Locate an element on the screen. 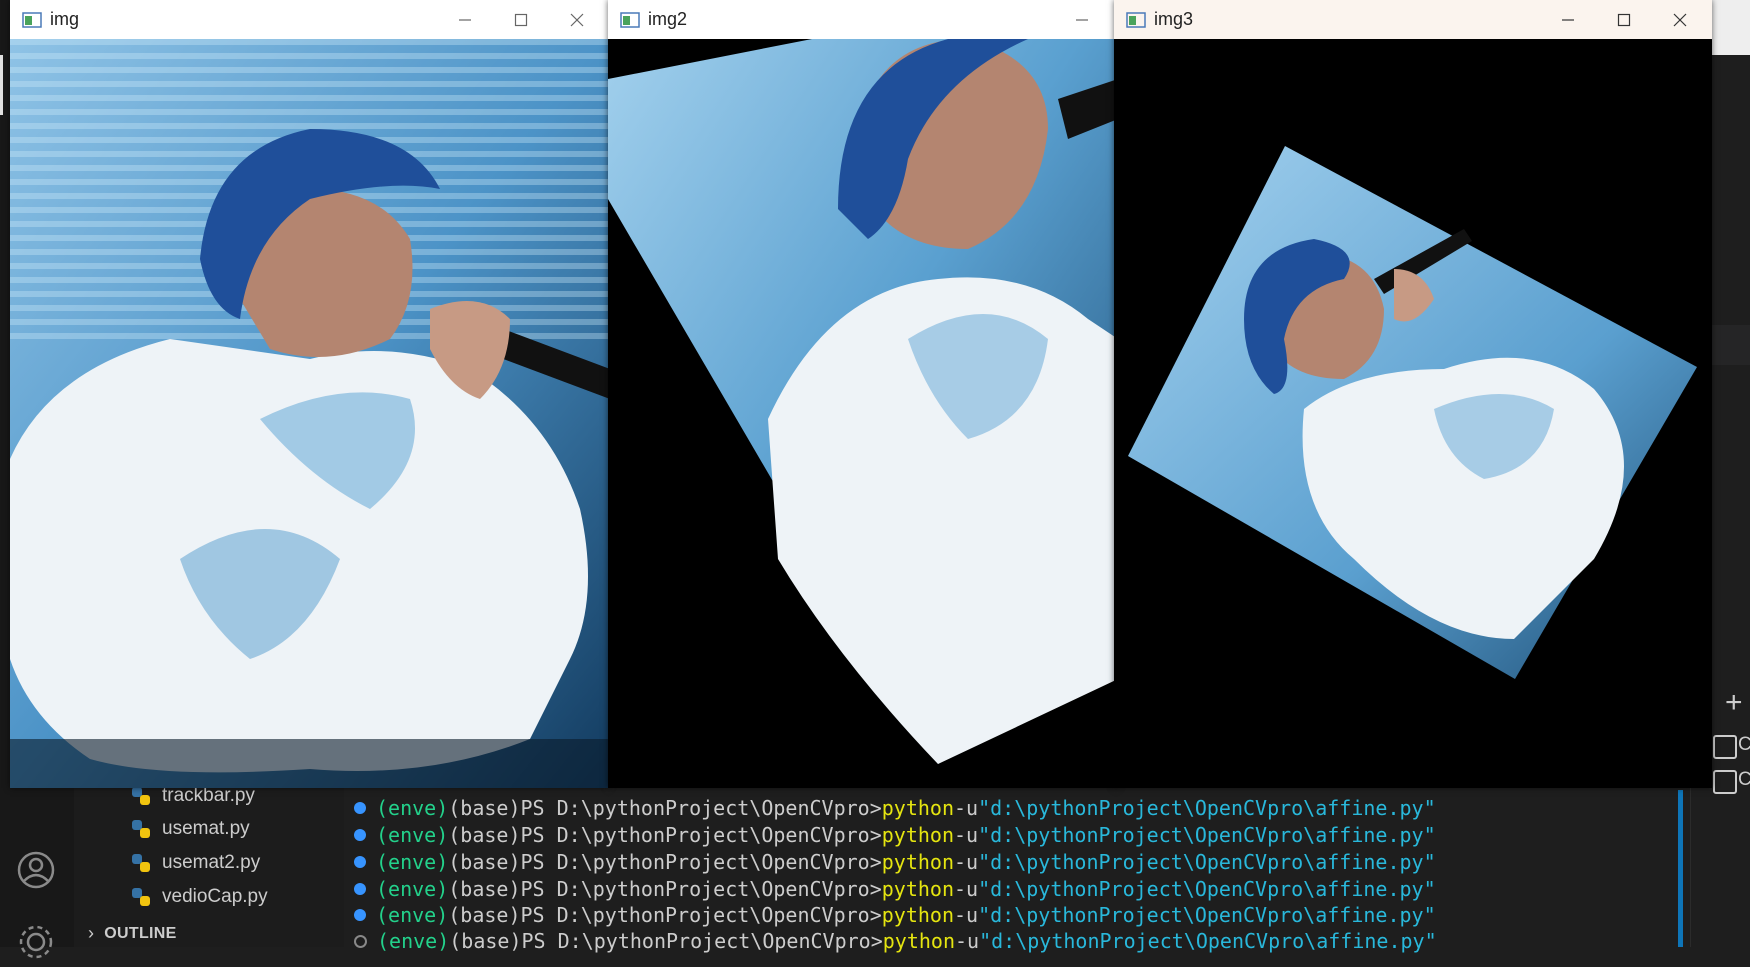 The image size is (1750, 967). outline-section-header: › OUTLINE is located at coordinates (132, 933).